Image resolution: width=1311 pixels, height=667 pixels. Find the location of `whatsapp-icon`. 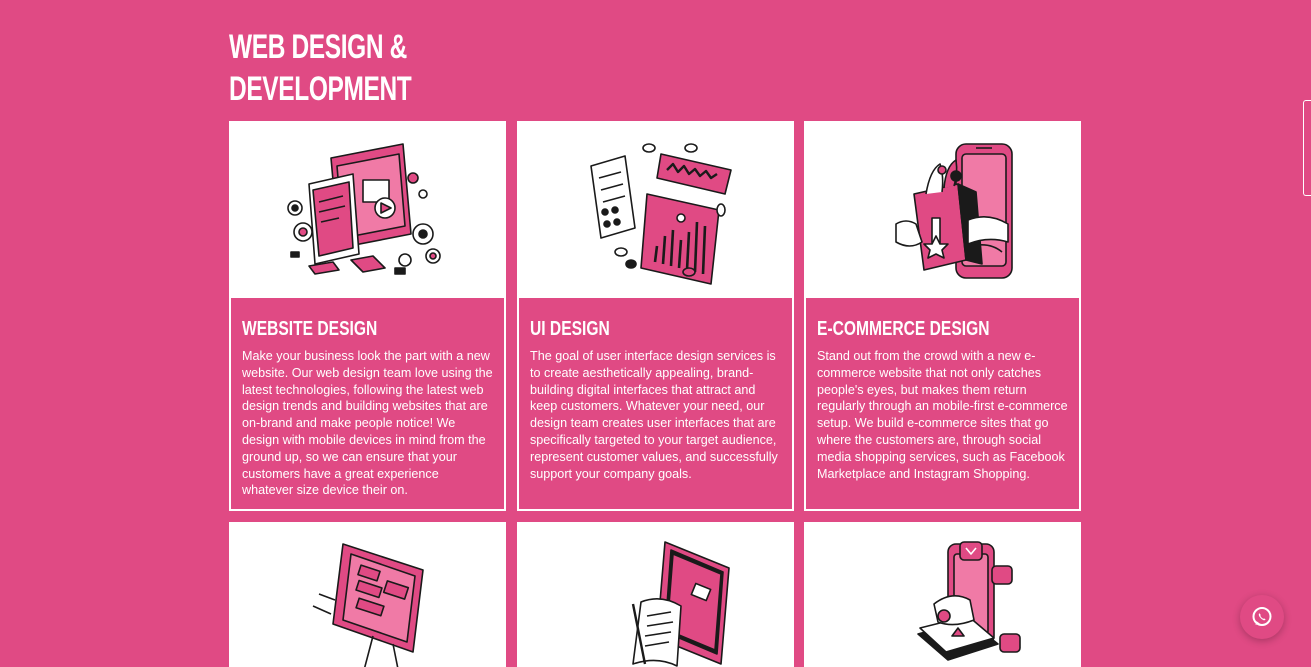

whatsapp-icon is located at coordinates (1262, 616).